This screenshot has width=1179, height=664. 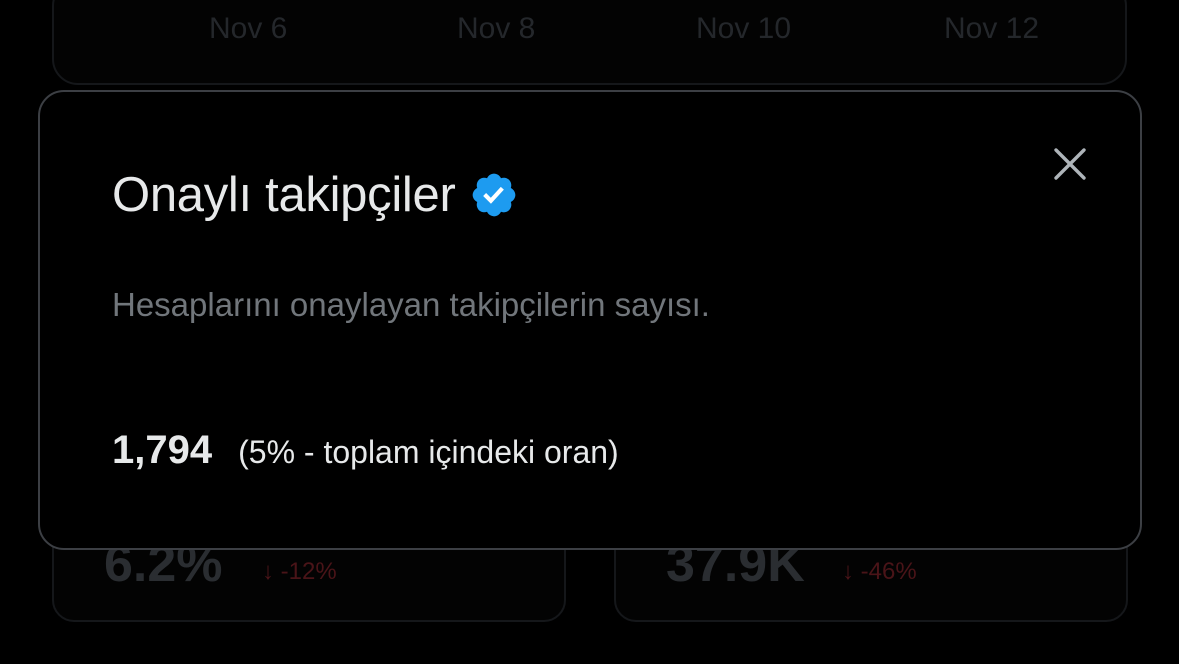 I want to click on followers-chart-card: Nov 6 Nov 8 Nov 10 Nov 12, so click(x=589, y=42).